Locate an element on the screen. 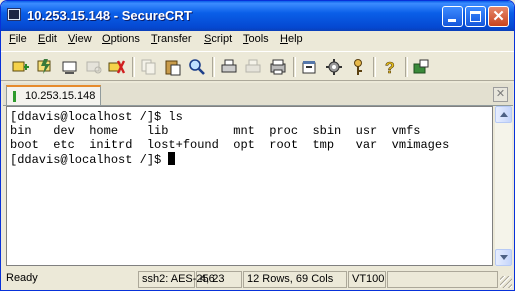  status-terminal-size: 12 Rows, 69 Cols is located at coordinates (295, 279).